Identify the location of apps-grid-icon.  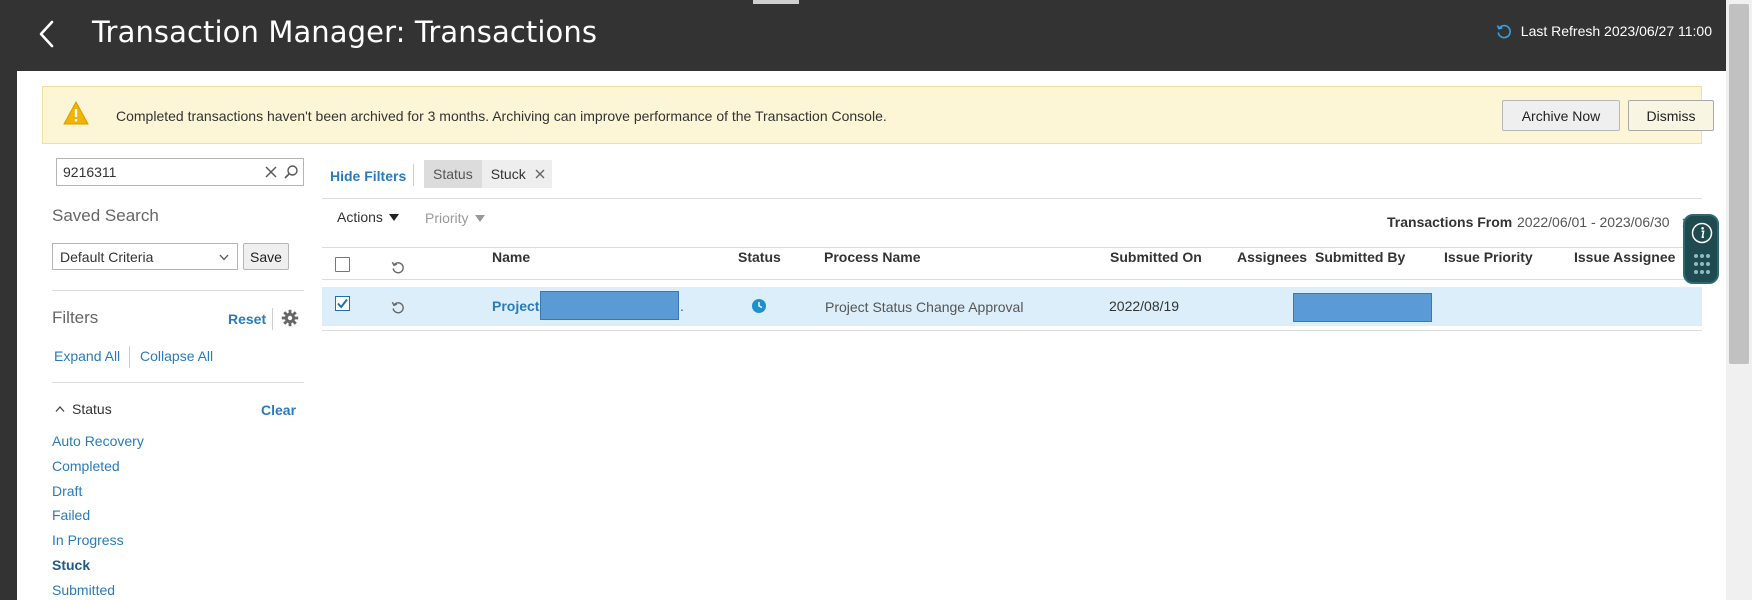
(1702, 264).